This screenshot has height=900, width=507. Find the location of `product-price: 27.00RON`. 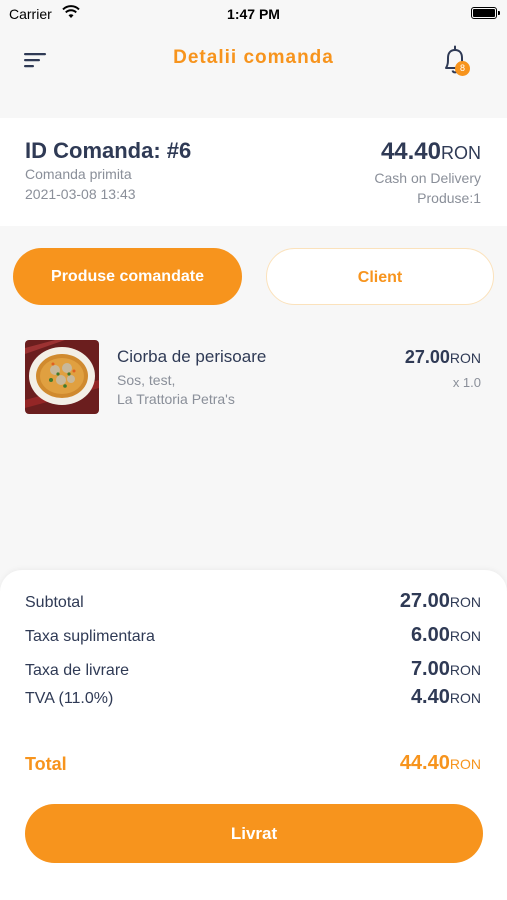

product-price: 27.00RON is located at coordinates (443, 357).